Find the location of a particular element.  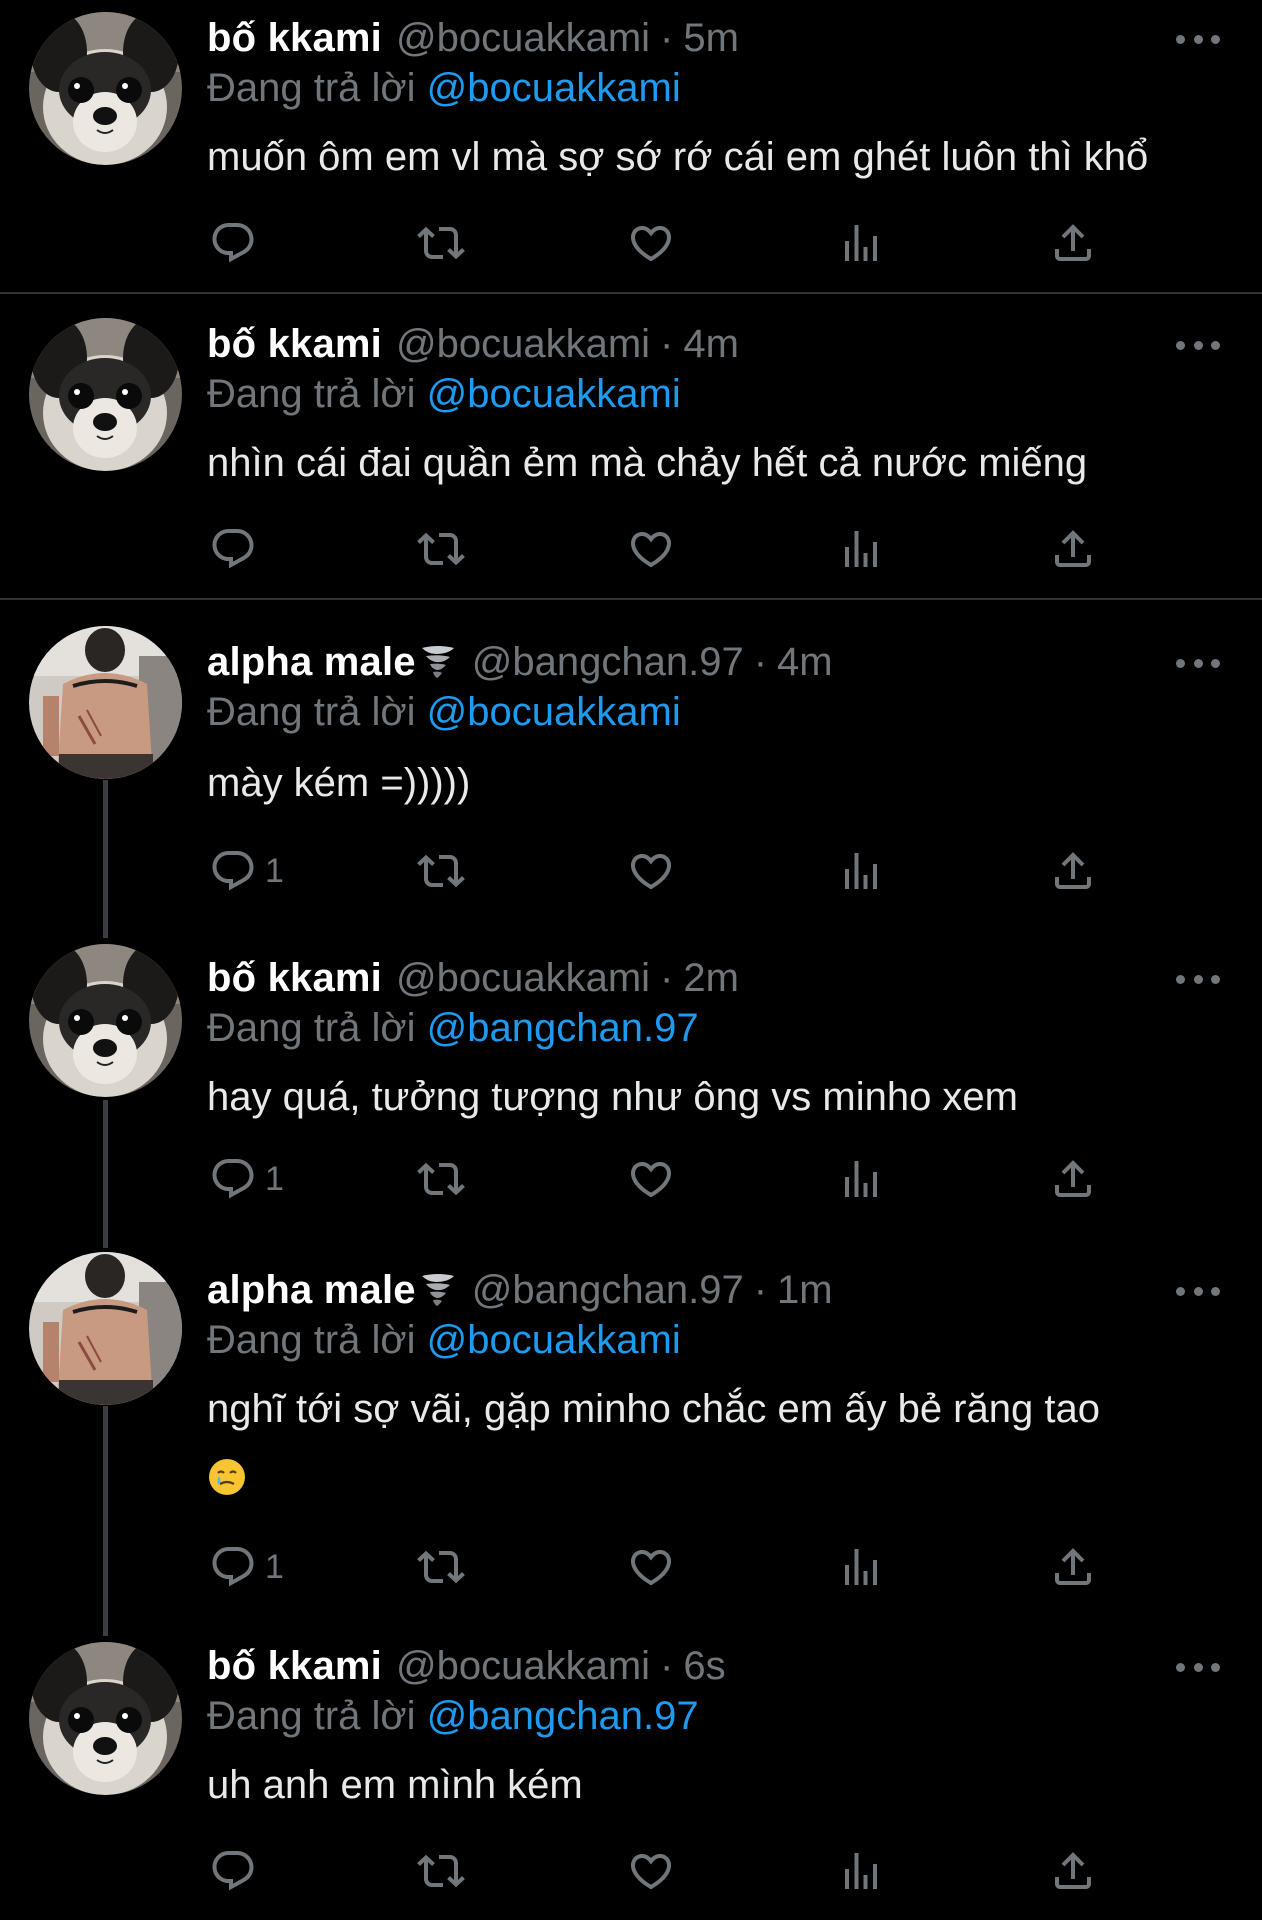

replying-to: Đang trả lời @bangchan.97 is located at coordinates (453, 1028).